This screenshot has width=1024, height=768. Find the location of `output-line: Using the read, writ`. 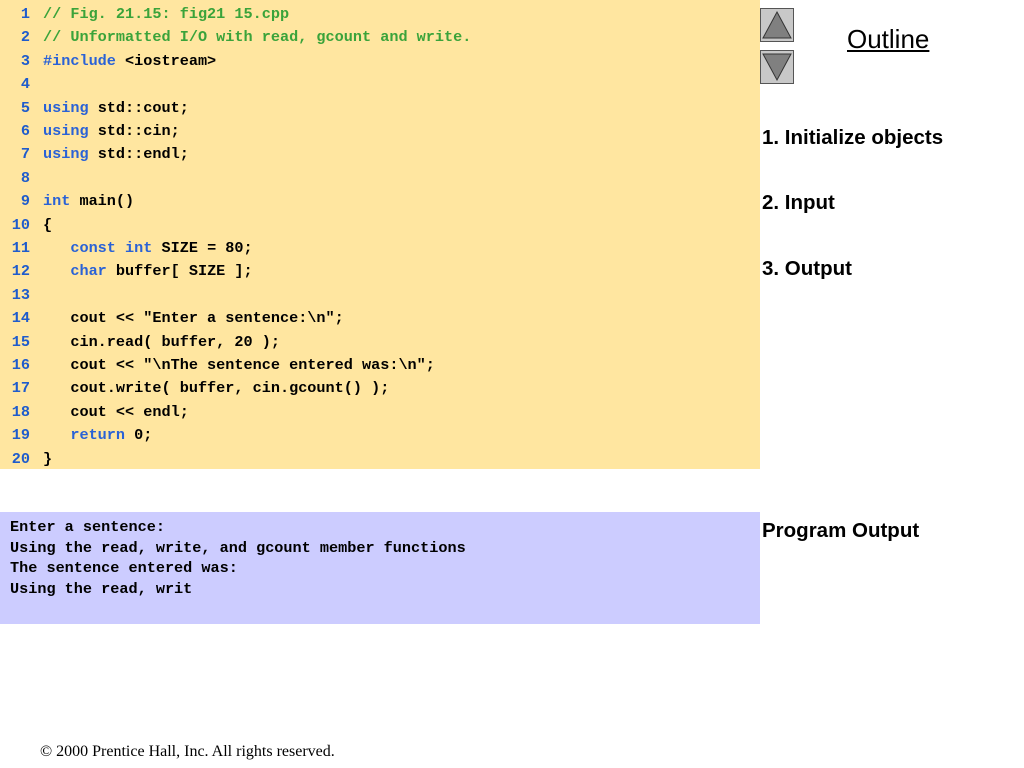

output-line: Using the read, writ is located at coordinates (101, 588).